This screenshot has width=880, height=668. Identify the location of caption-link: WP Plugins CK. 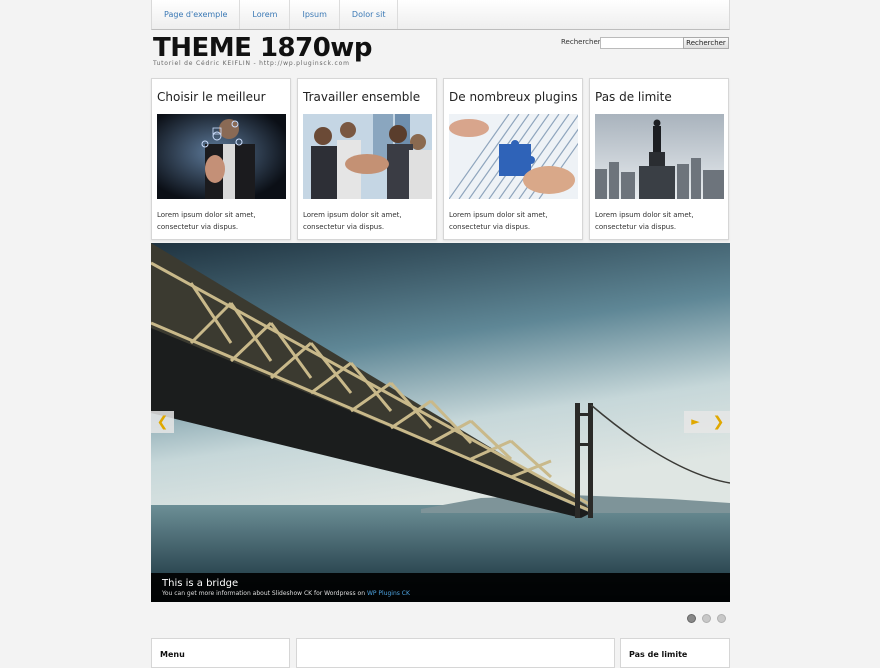
(388, 593).